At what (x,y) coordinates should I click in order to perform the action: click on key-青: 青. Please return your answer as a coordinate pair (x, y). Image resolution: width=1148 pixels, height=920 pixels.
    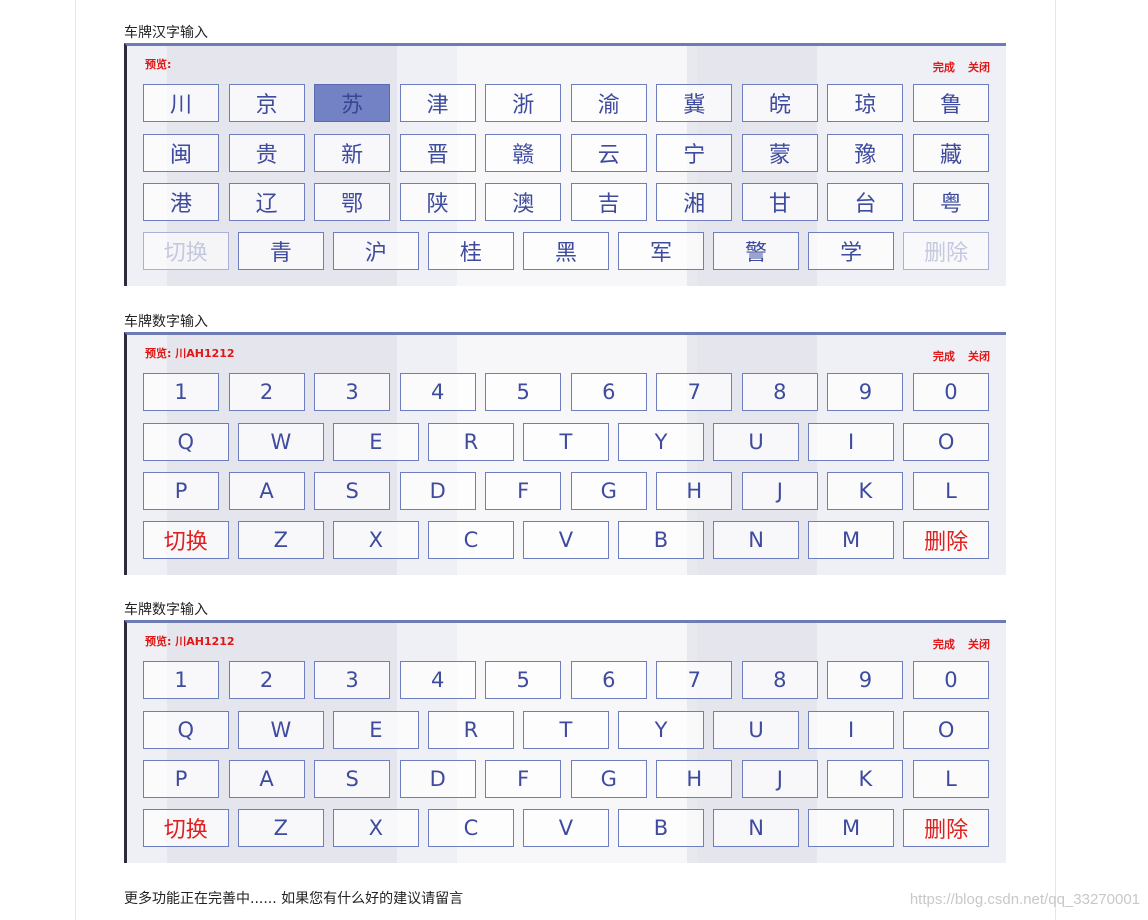
    Looking at the image, I should click on (281, 251).